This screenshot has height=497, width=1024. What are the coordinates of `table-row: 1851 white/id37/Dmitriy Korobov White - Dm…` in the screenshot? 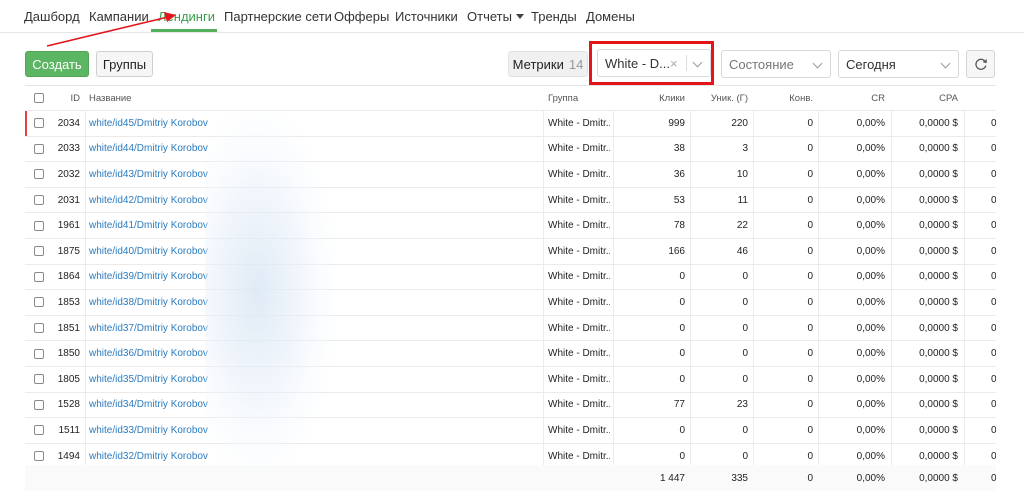 It's located at (510, 329).